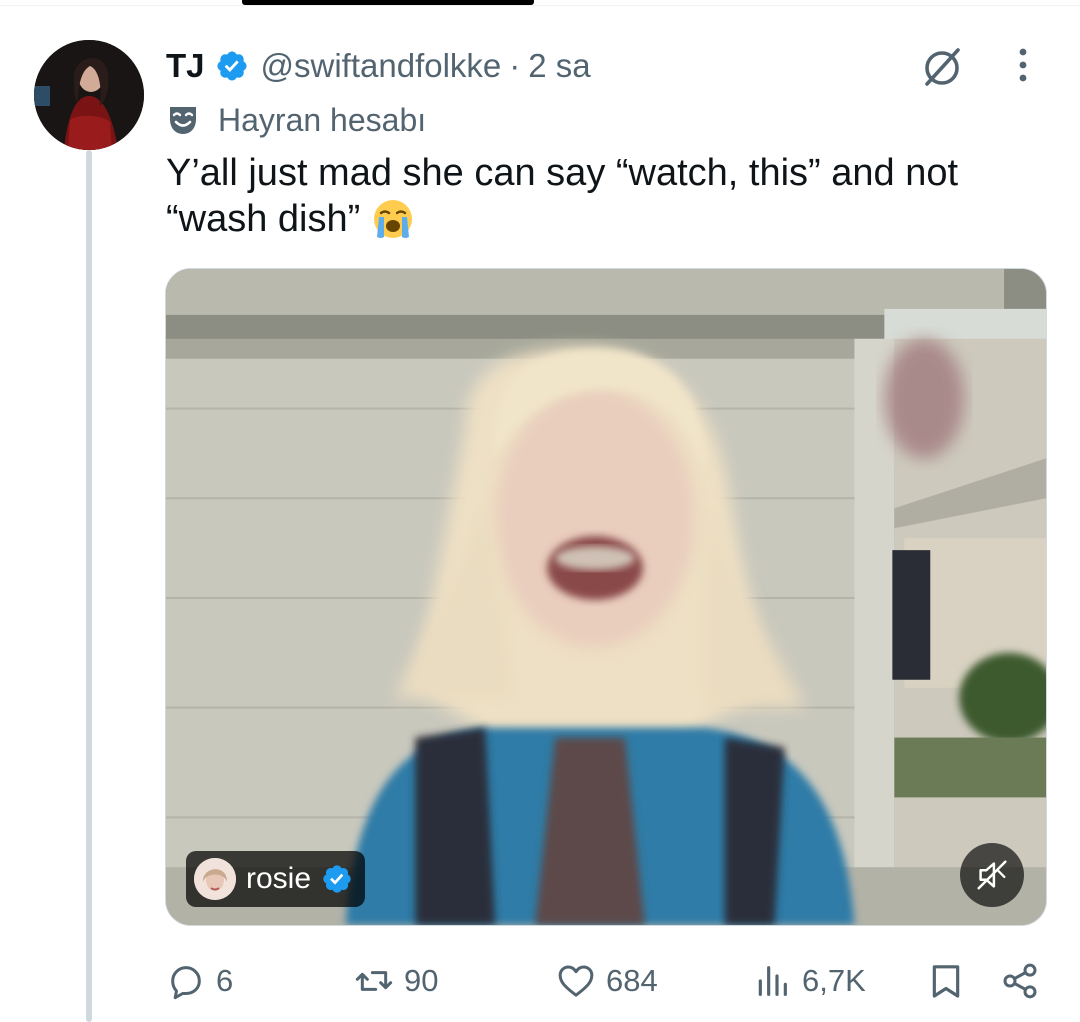  What do you see at coordinates (421, 980) in the screenshot?
I see `repost-count: 90` at bounding box center [421, 980].